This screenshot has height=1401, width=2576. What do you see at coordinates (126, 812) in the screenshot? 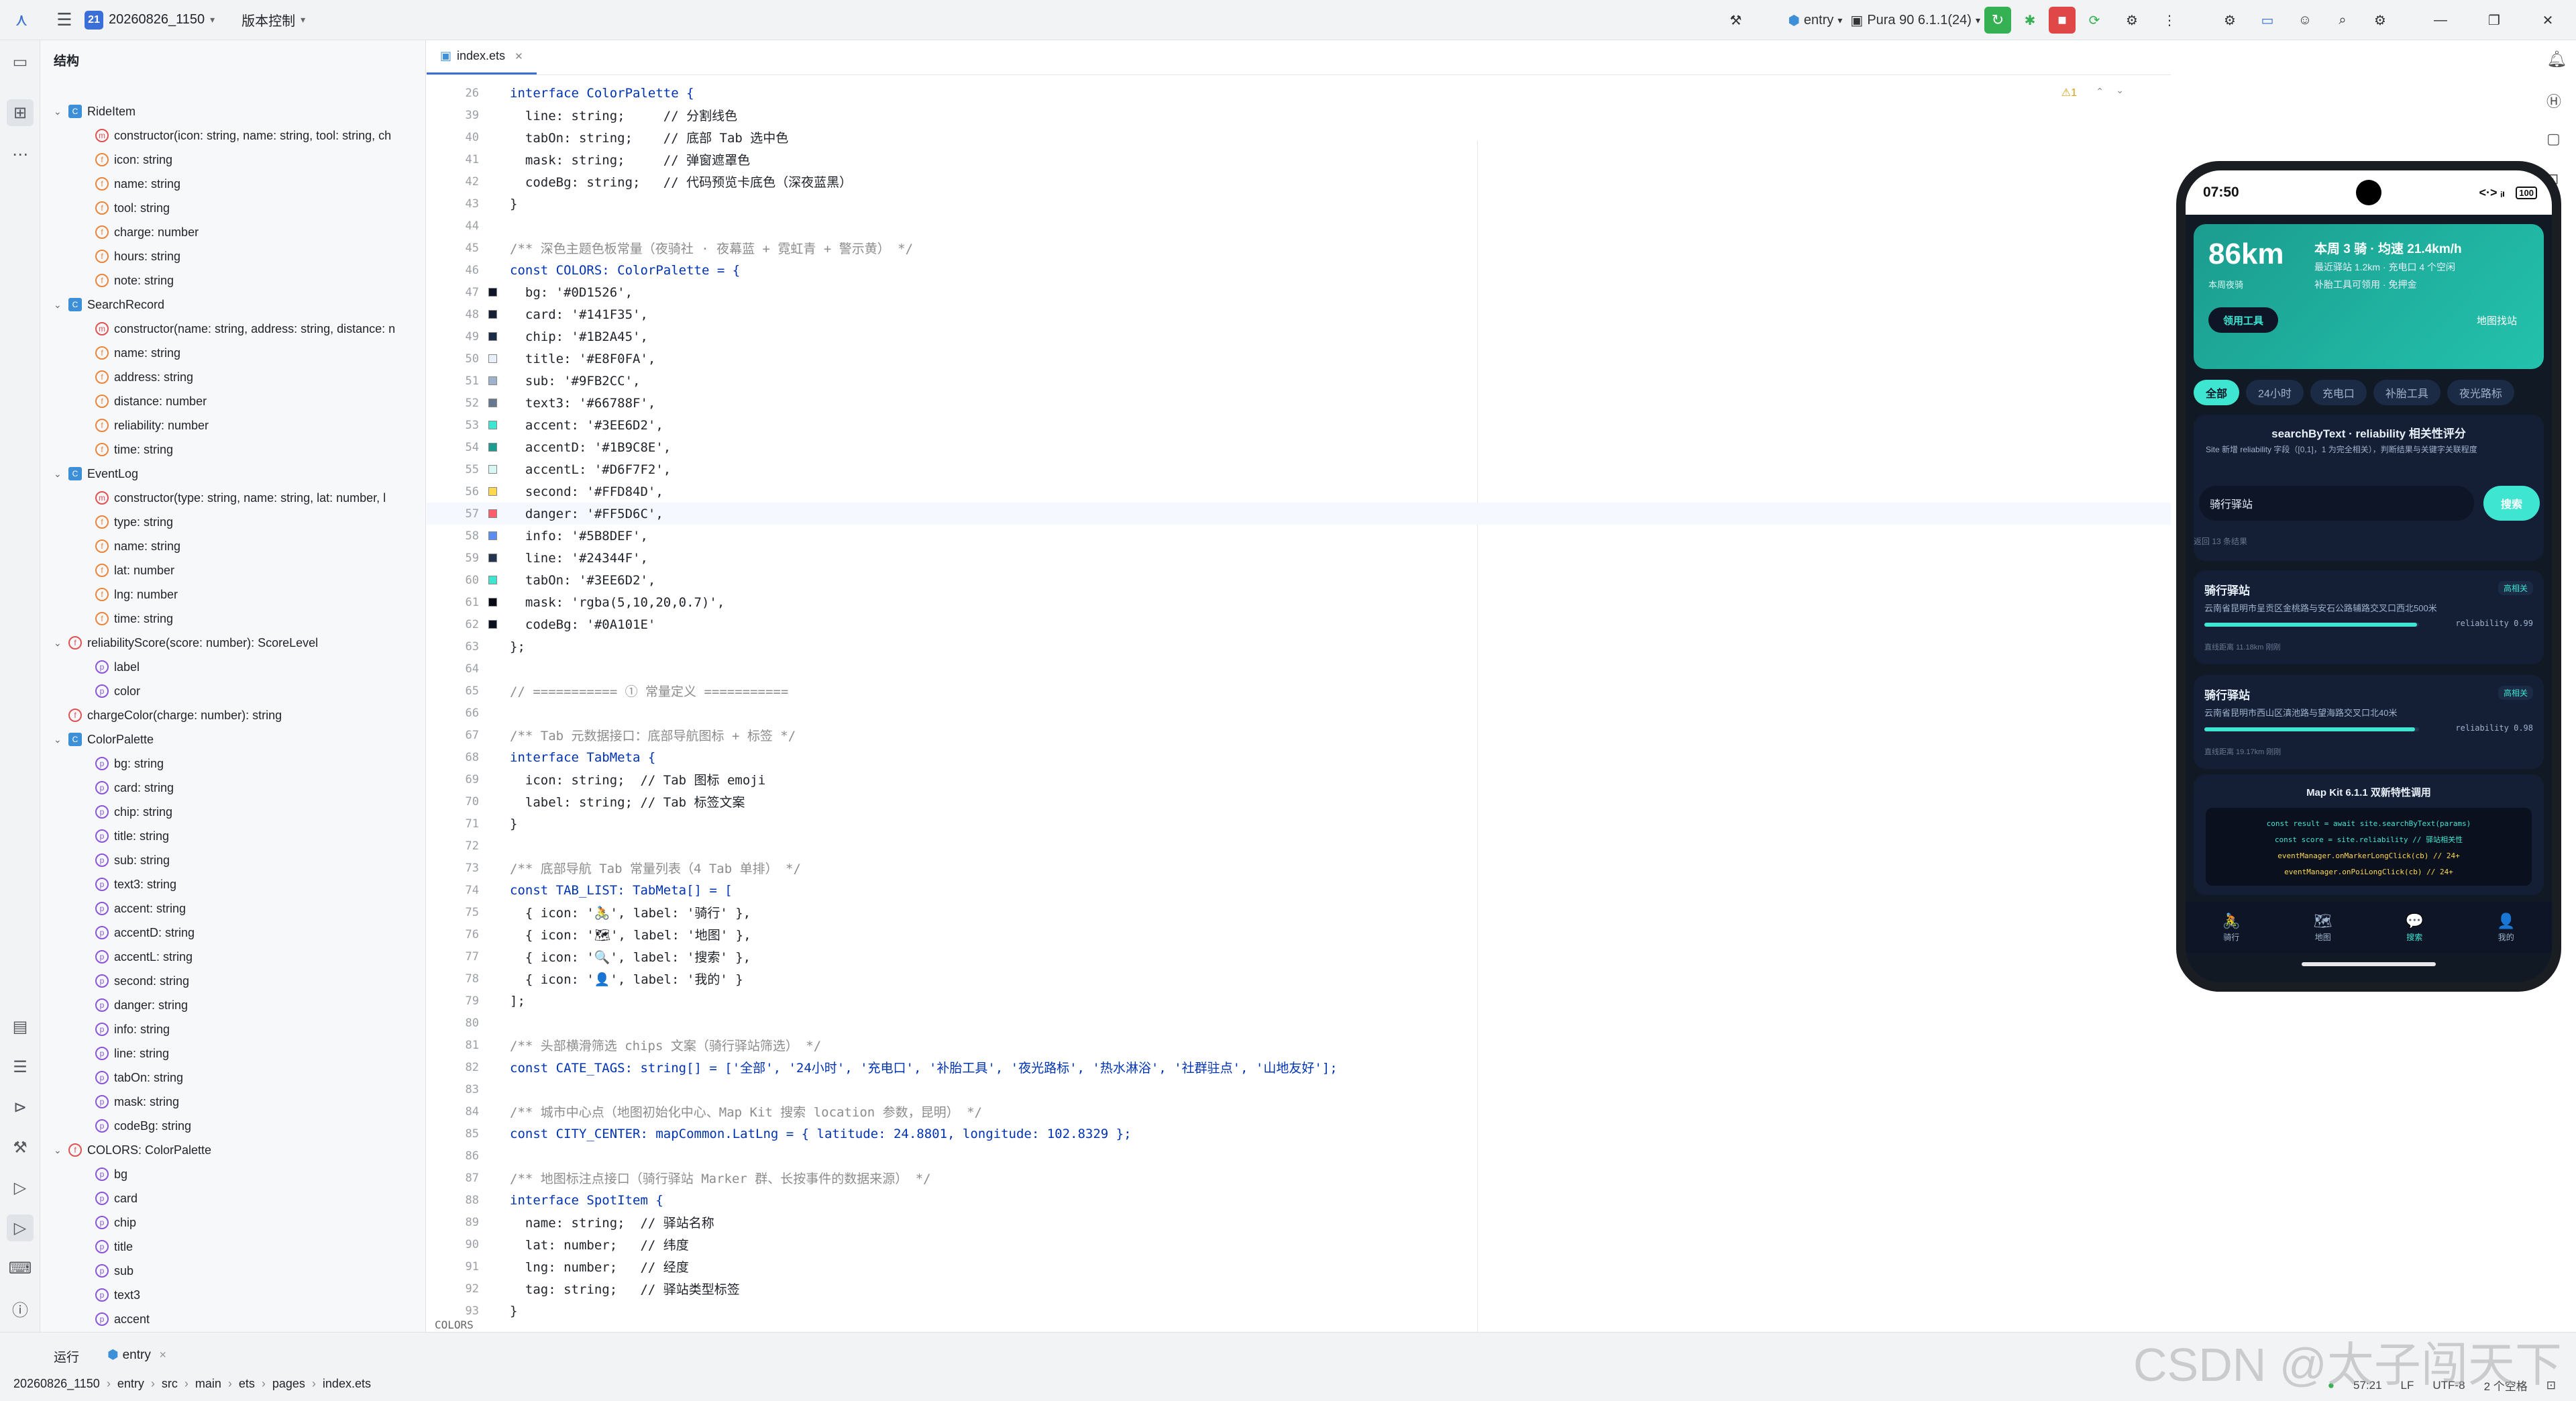
I see `structure-item: p chip: string` at bounding box center [126, 812].